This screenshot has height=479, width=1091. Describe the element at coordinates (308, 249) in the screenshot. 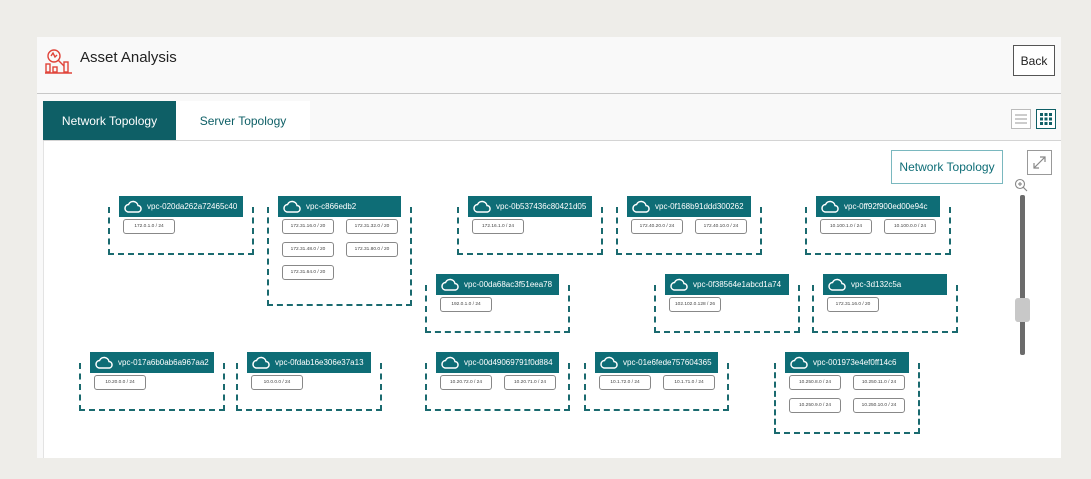

I see `subnet-chip: 172.31.48.0 / 20` at that location.